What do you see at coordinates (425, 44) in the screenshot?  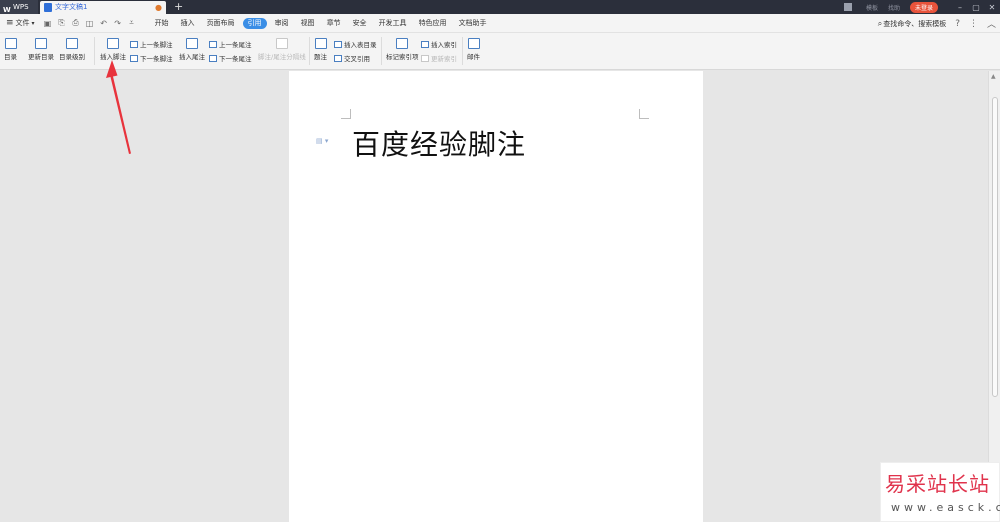 I see `insert-index-icon` at bounding box center [425, 44].